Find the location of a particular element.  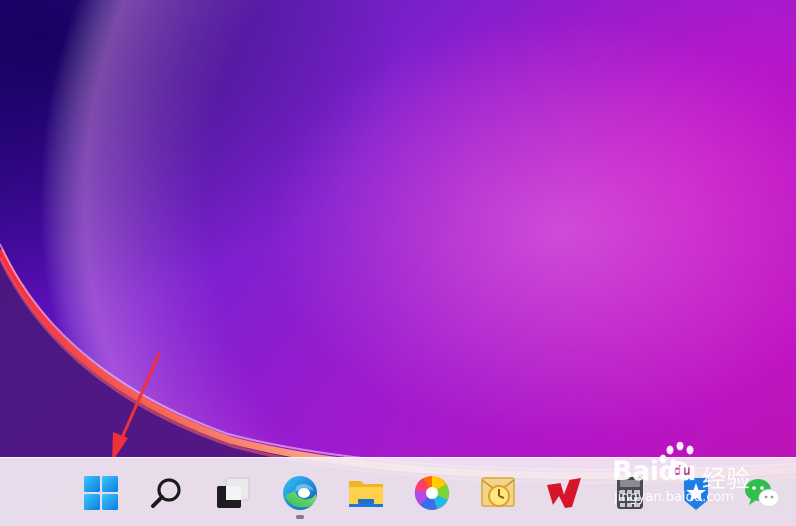

task-view-icon is located at coordinates (233, 492).